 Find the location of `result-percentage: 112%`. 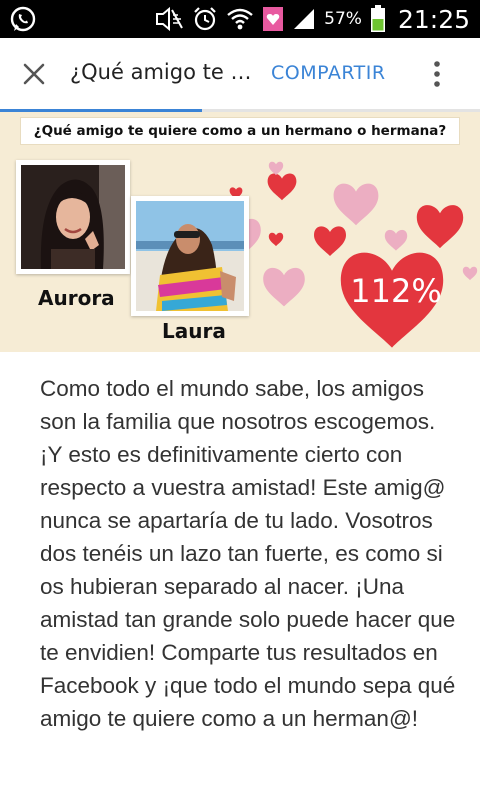

result-percentage: 112% is located at coordinates (396, 291).